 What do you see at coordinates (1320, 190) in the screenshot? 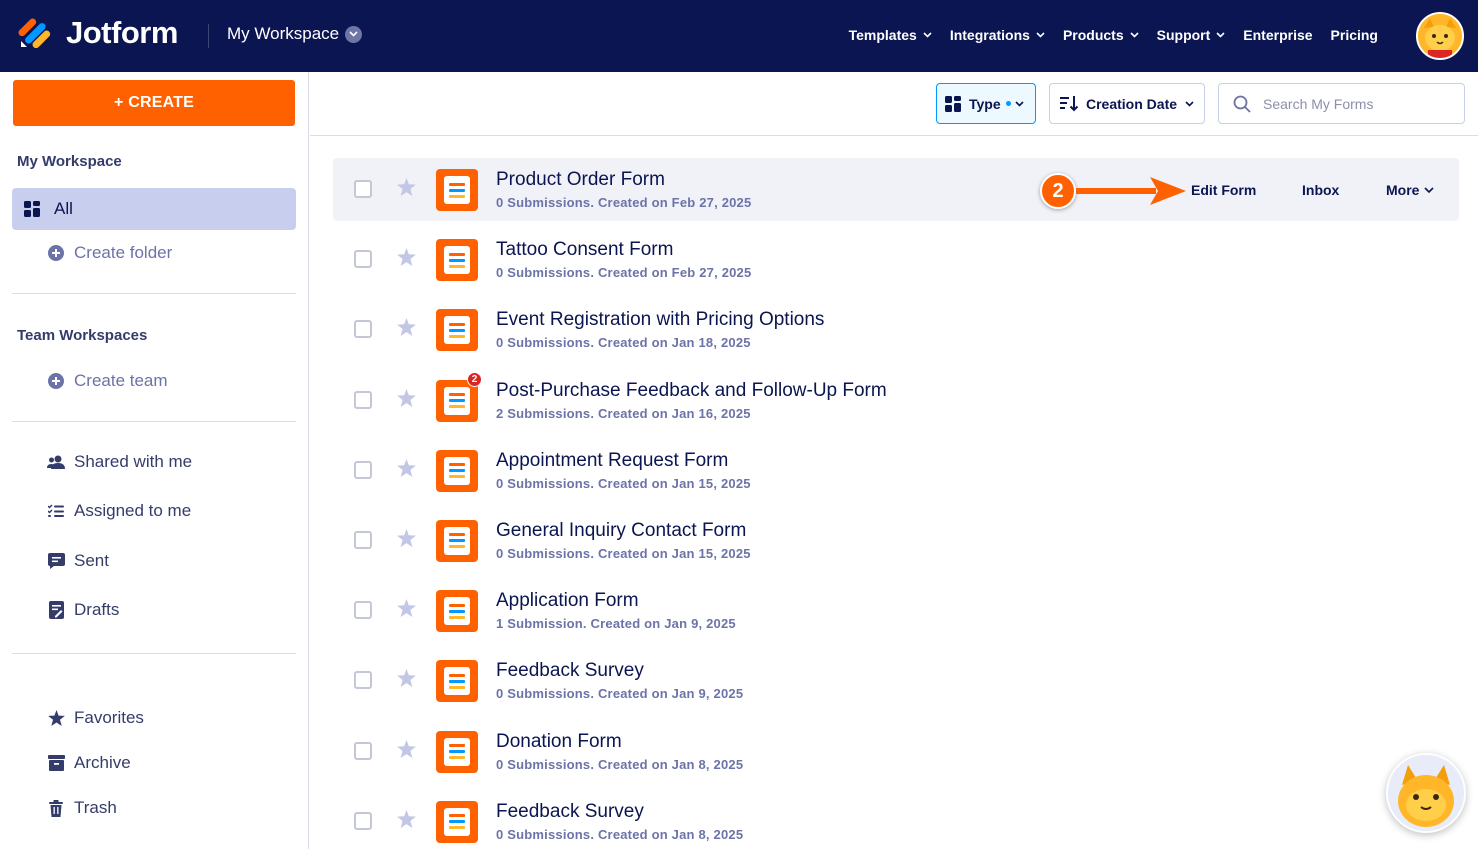
I see `inbox-button: Inbox` at bounding box center [1320, 190].